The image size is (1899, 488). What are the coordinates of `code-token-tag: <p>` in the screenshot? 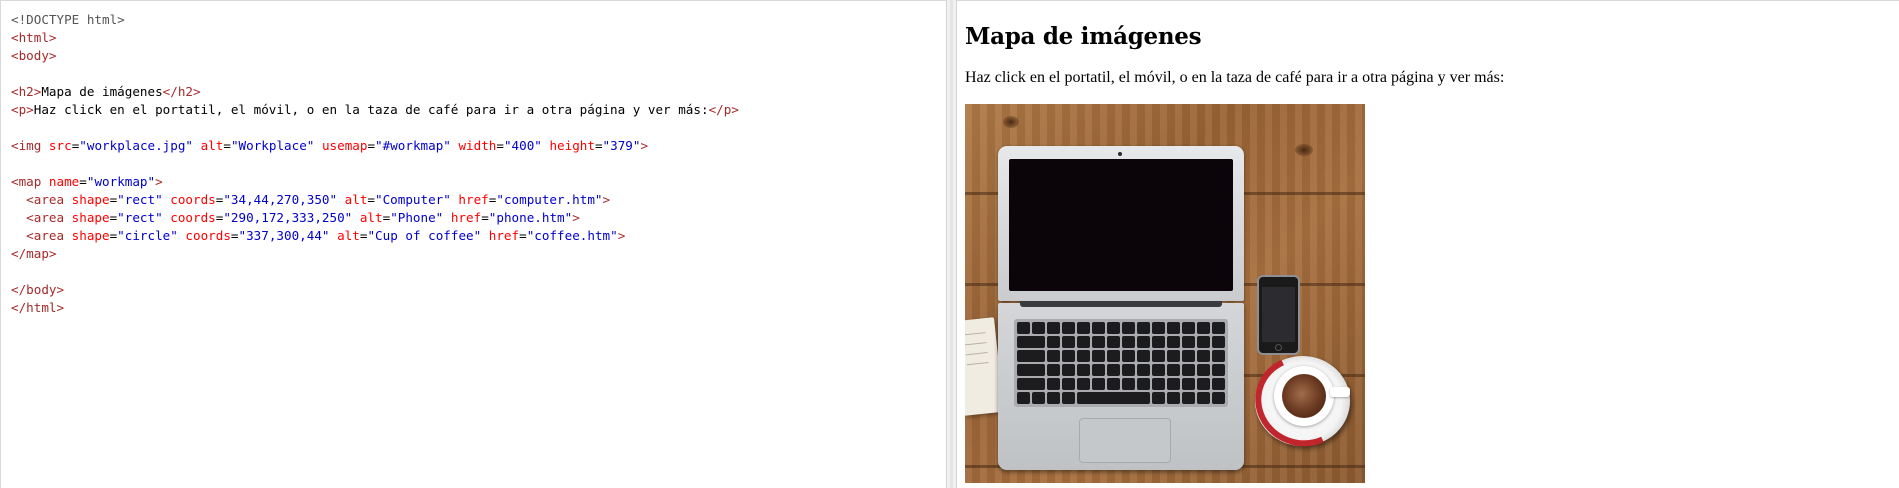 It's located at (22, 109).